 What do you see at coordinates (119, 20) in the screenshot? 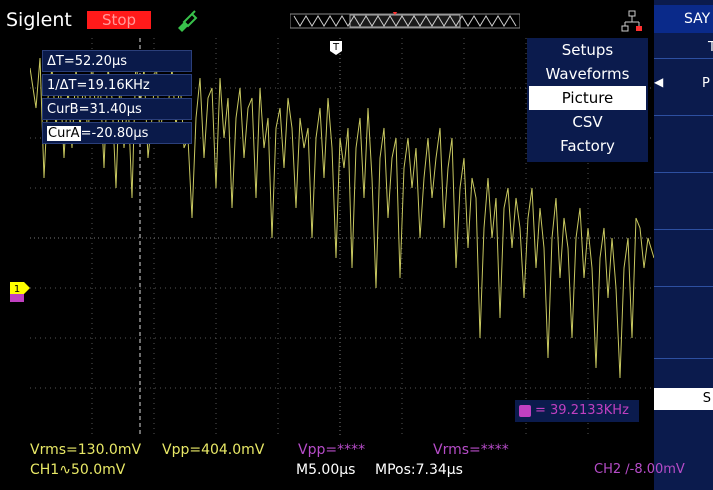
I see `run-stop-status: Stop` at bounding box center [119, 20].